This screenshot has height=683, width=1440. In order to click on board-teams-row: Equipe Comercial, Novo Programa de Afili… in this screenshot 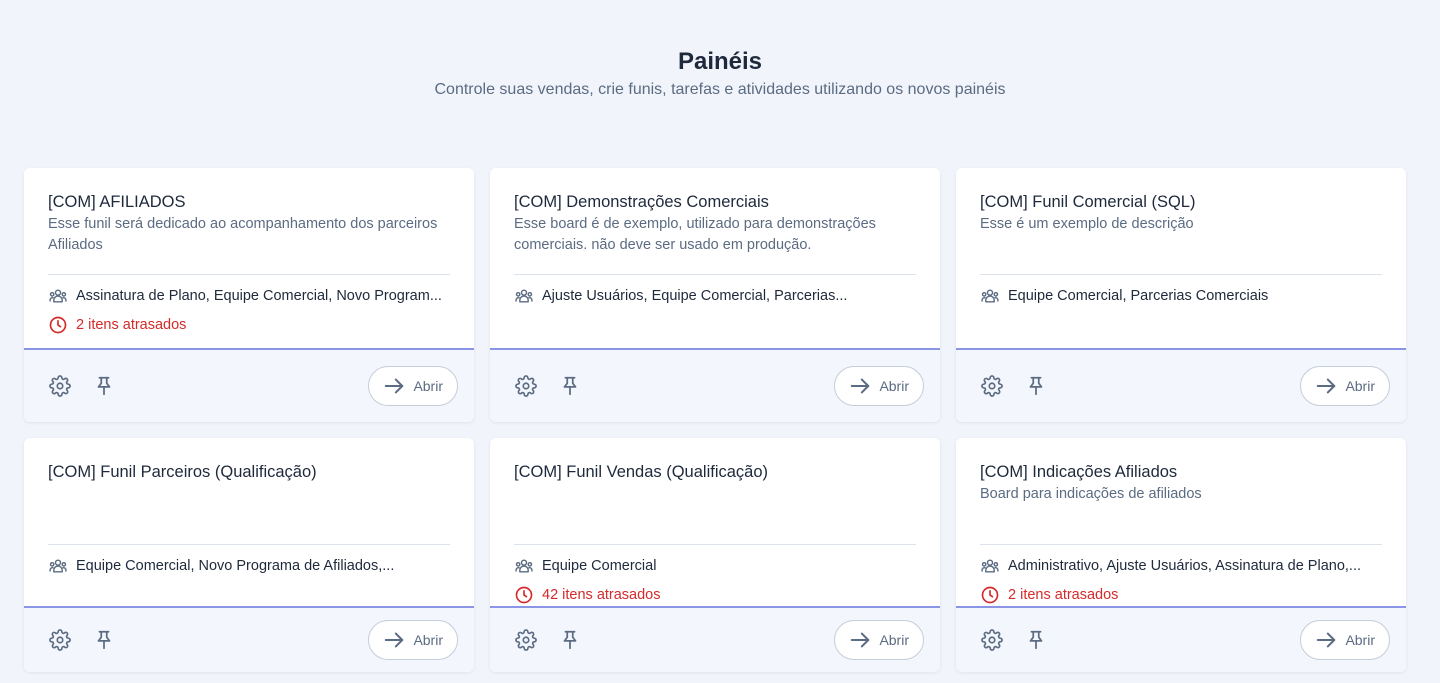, I will do `click(249, 566)`.